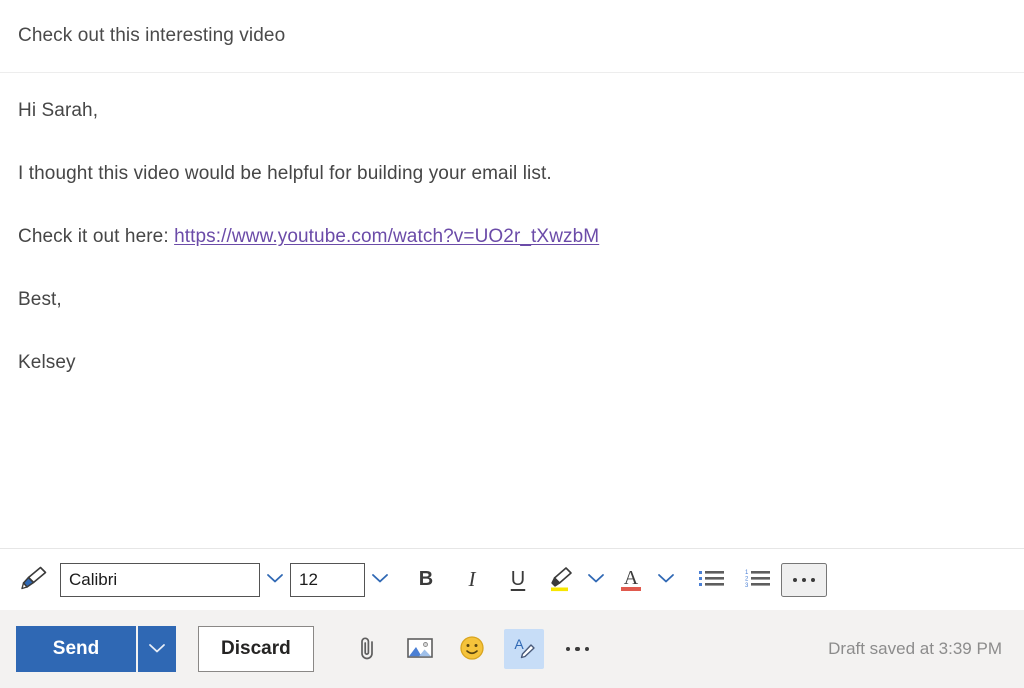  I want to click on insert-picture-button, so click(420, 649).